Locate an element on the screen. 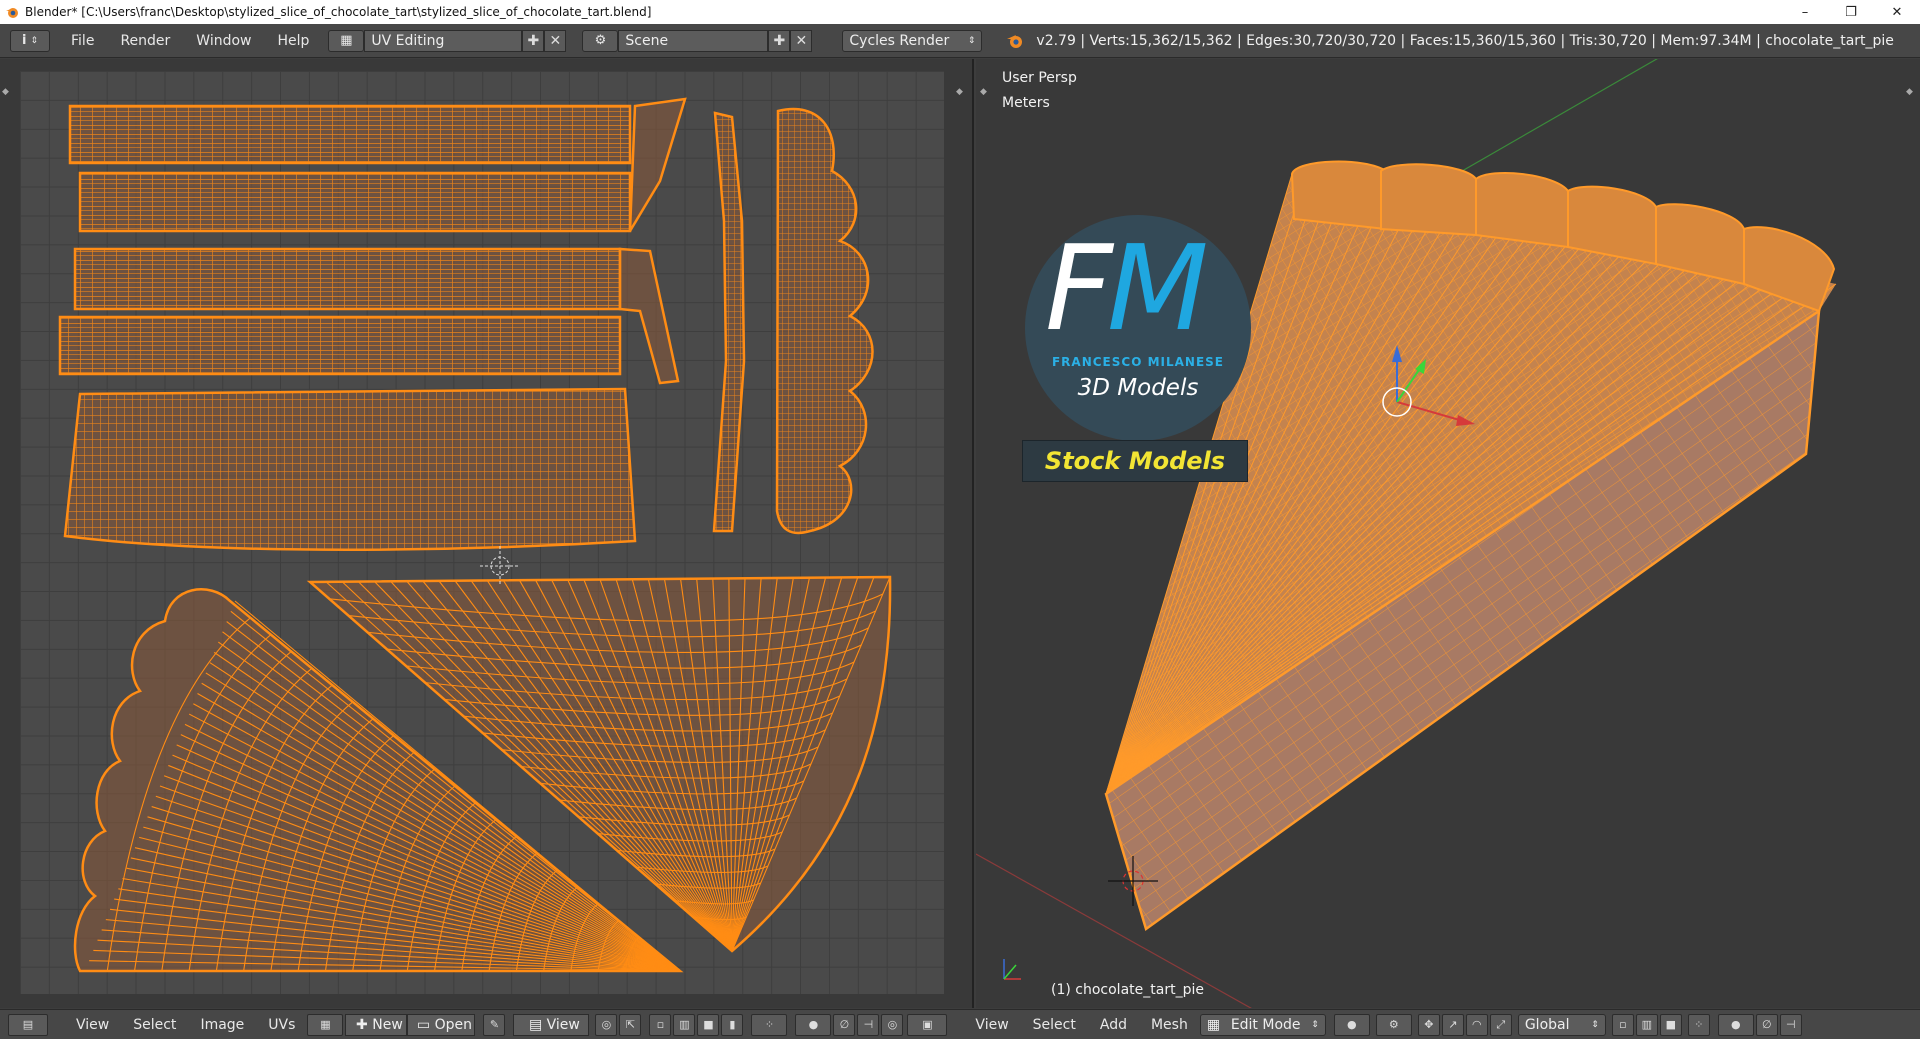  open-image-button: ▭ Open is located at coordinates (441, 1024).